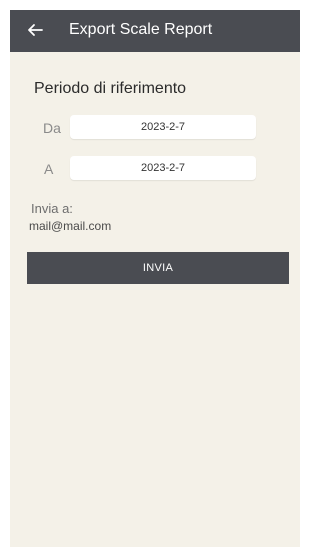  I want to click on arrow-left-icon, so click(35, 30).